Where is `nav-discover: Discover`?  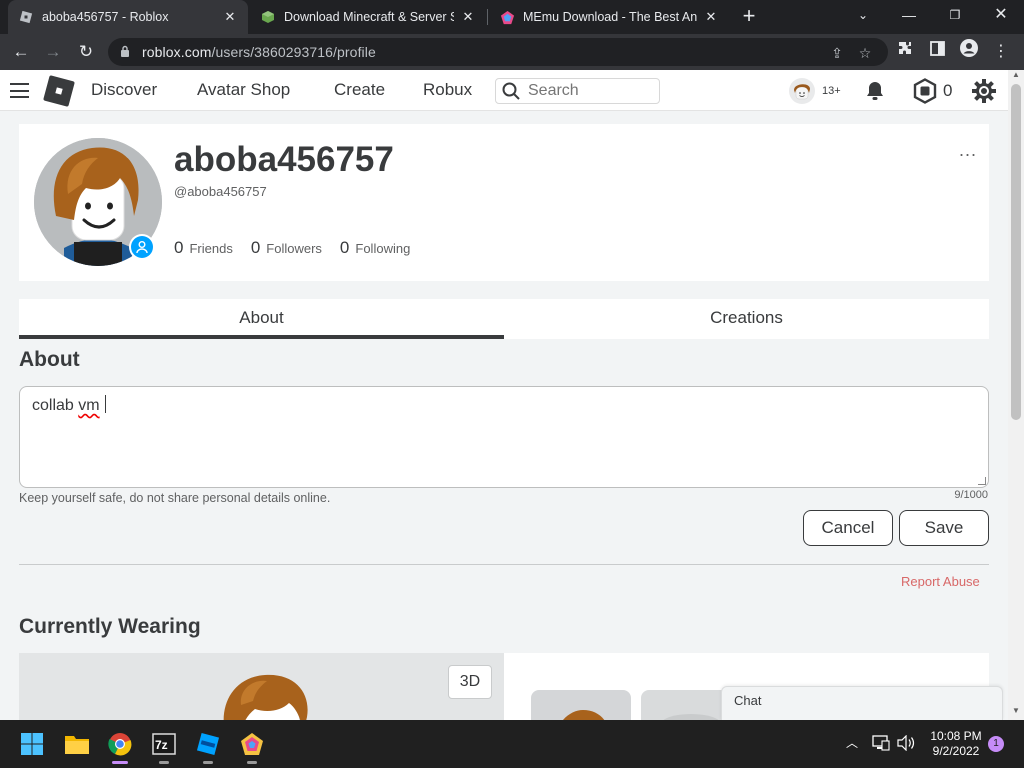
nav-discover: Discover is located at coordinates (124, 90).